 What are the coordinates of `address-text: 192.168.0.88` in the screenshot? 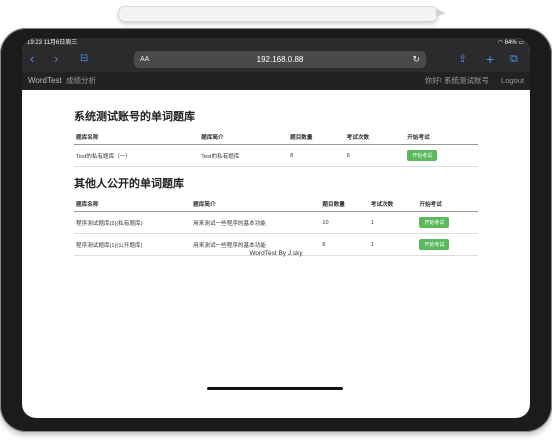 It's located at (280, 59).